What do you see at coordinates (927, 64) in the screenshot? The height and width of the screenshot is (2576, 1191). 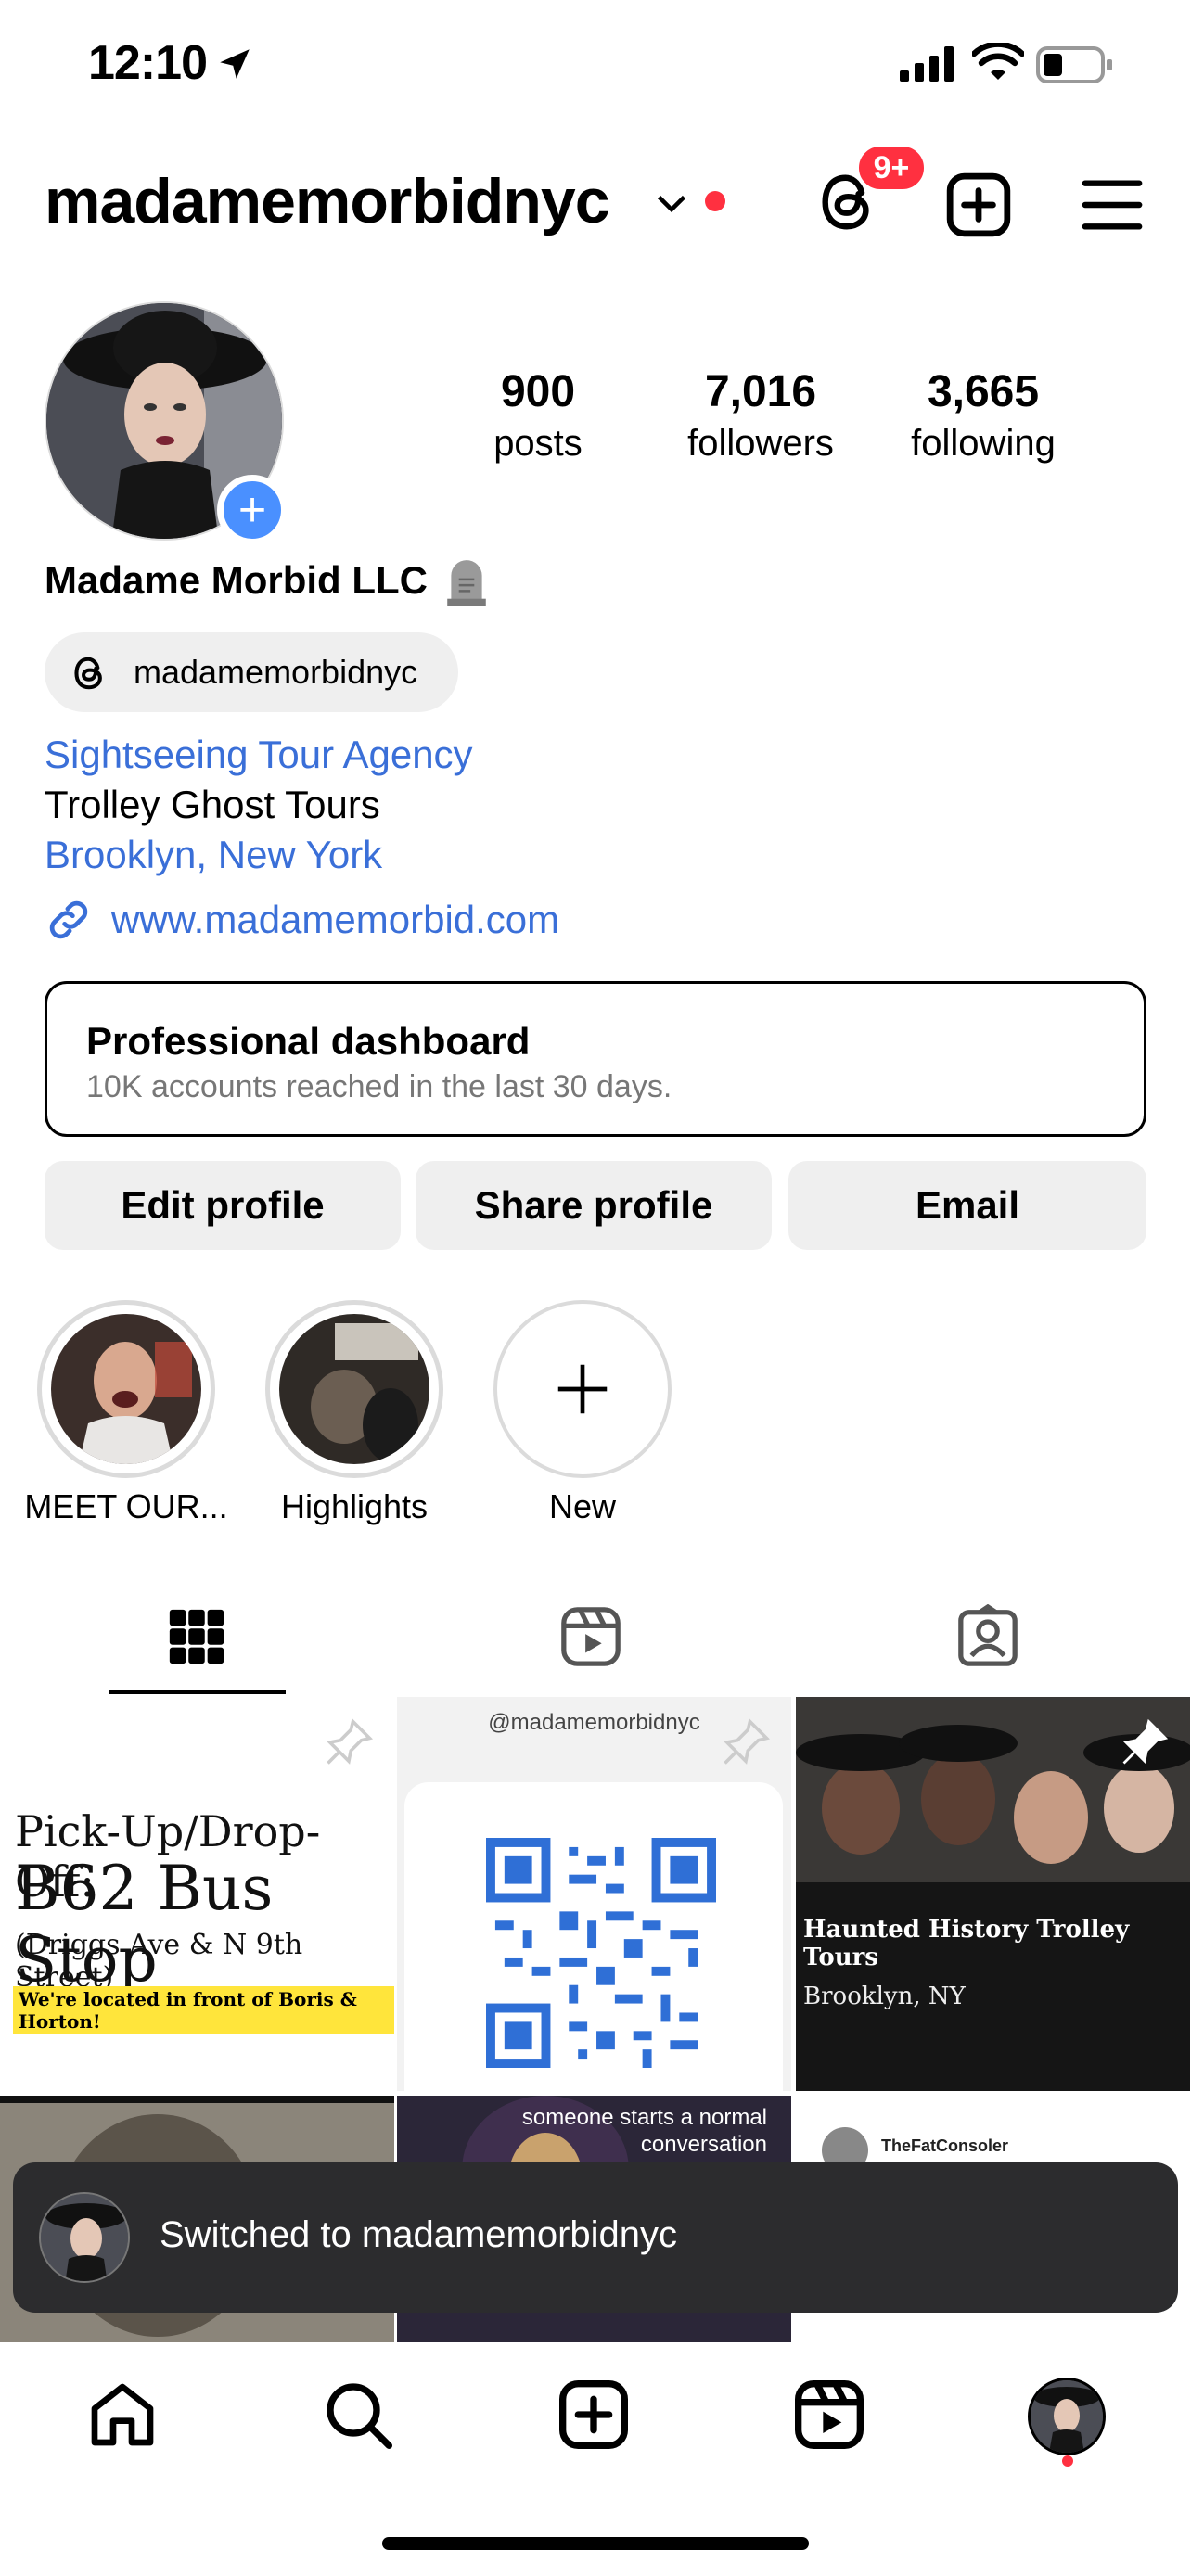 I see `cellular-signal-icon` at bounding box center [927, 64].